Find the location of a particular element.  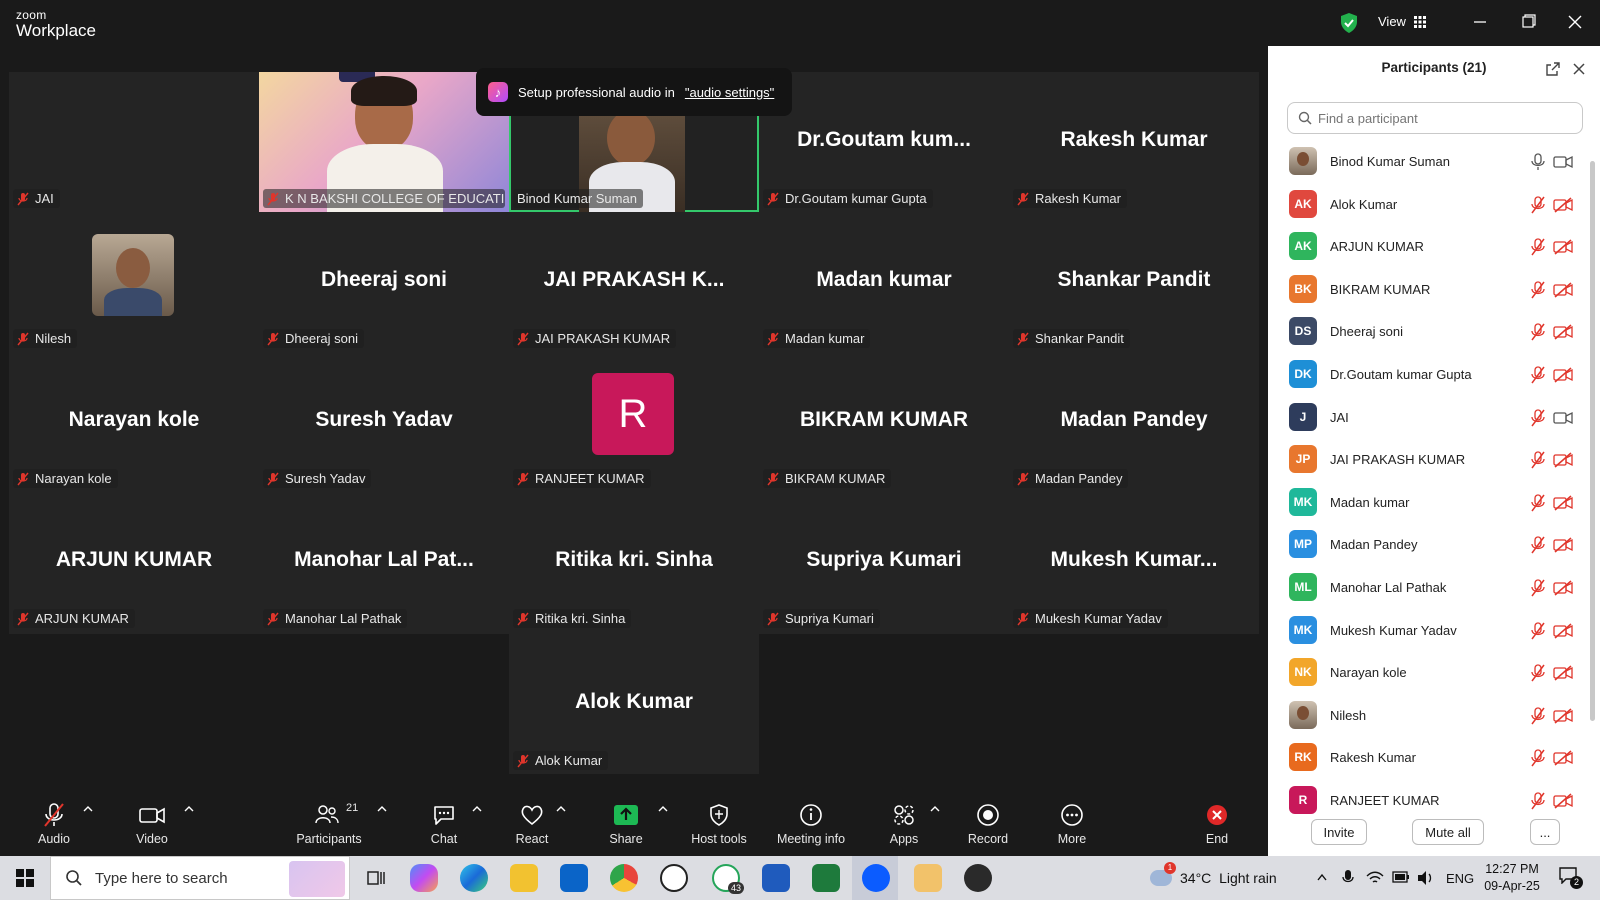

video-tile-jai-prakash: JAI PRAKASH K... JAI PRAKASH KUMAR is located at coordinates (634, 282).